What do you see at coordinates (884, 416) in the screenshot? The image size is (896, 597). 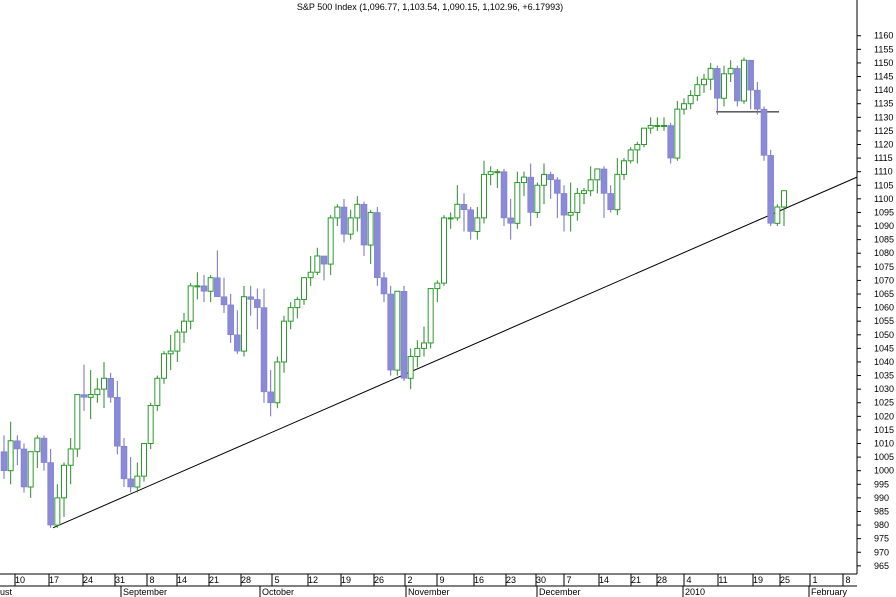 I see `y-tick-label: 1020` at bounding box center [884, 416].